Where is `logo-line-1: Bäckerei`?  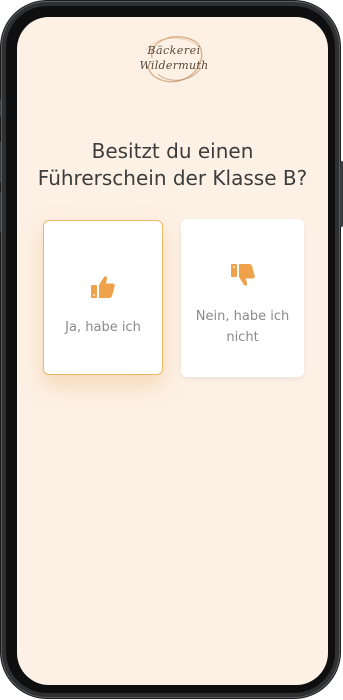
logo-line-1: Bäckerei is located at coordinates (174, 50).